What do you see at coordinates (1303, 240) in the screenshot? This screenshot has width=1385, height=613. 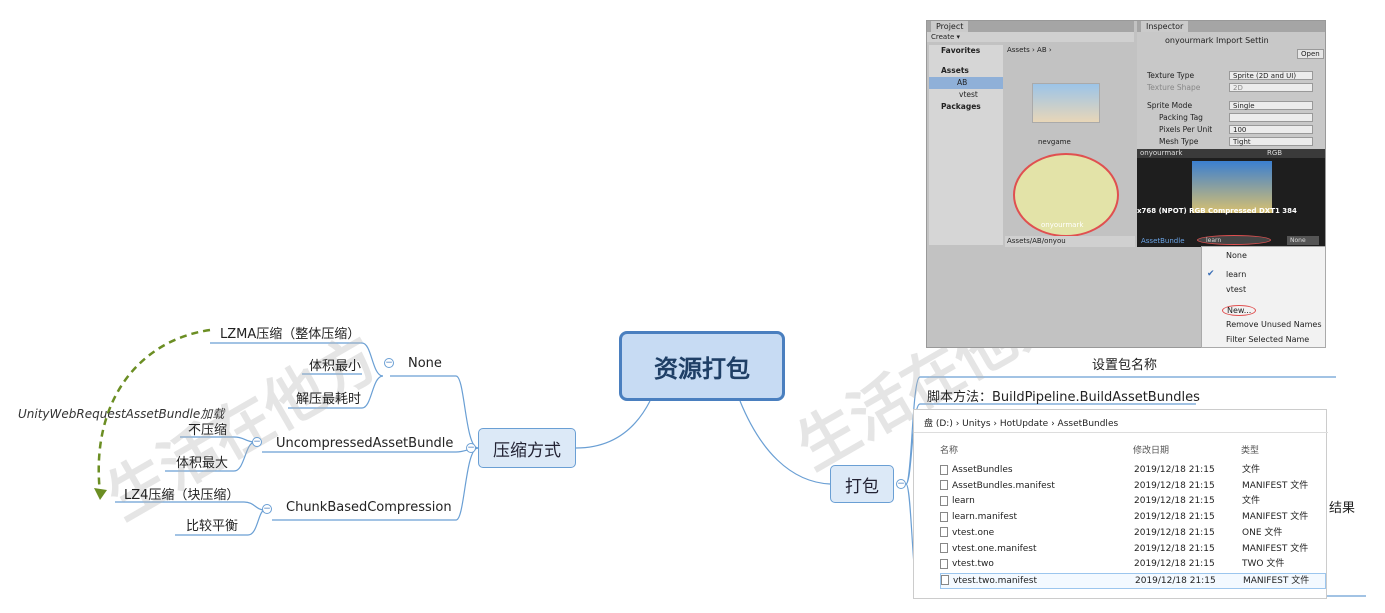 I see `asset-bundle-variant: None` at bounding box center [1303, 240].